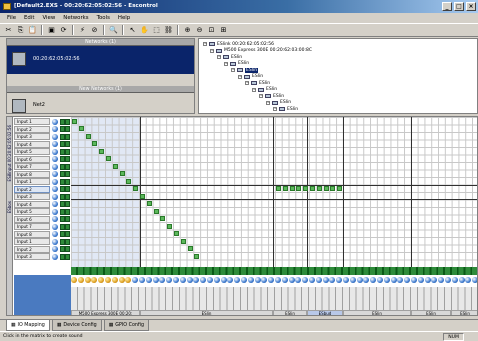 Image resolution: width=478 pixels, height=341 pixels. What do you see at coordinates (32, 196) in the screenshot?
I see `input-row-label: Input 3` at bounding box center [32, 196].